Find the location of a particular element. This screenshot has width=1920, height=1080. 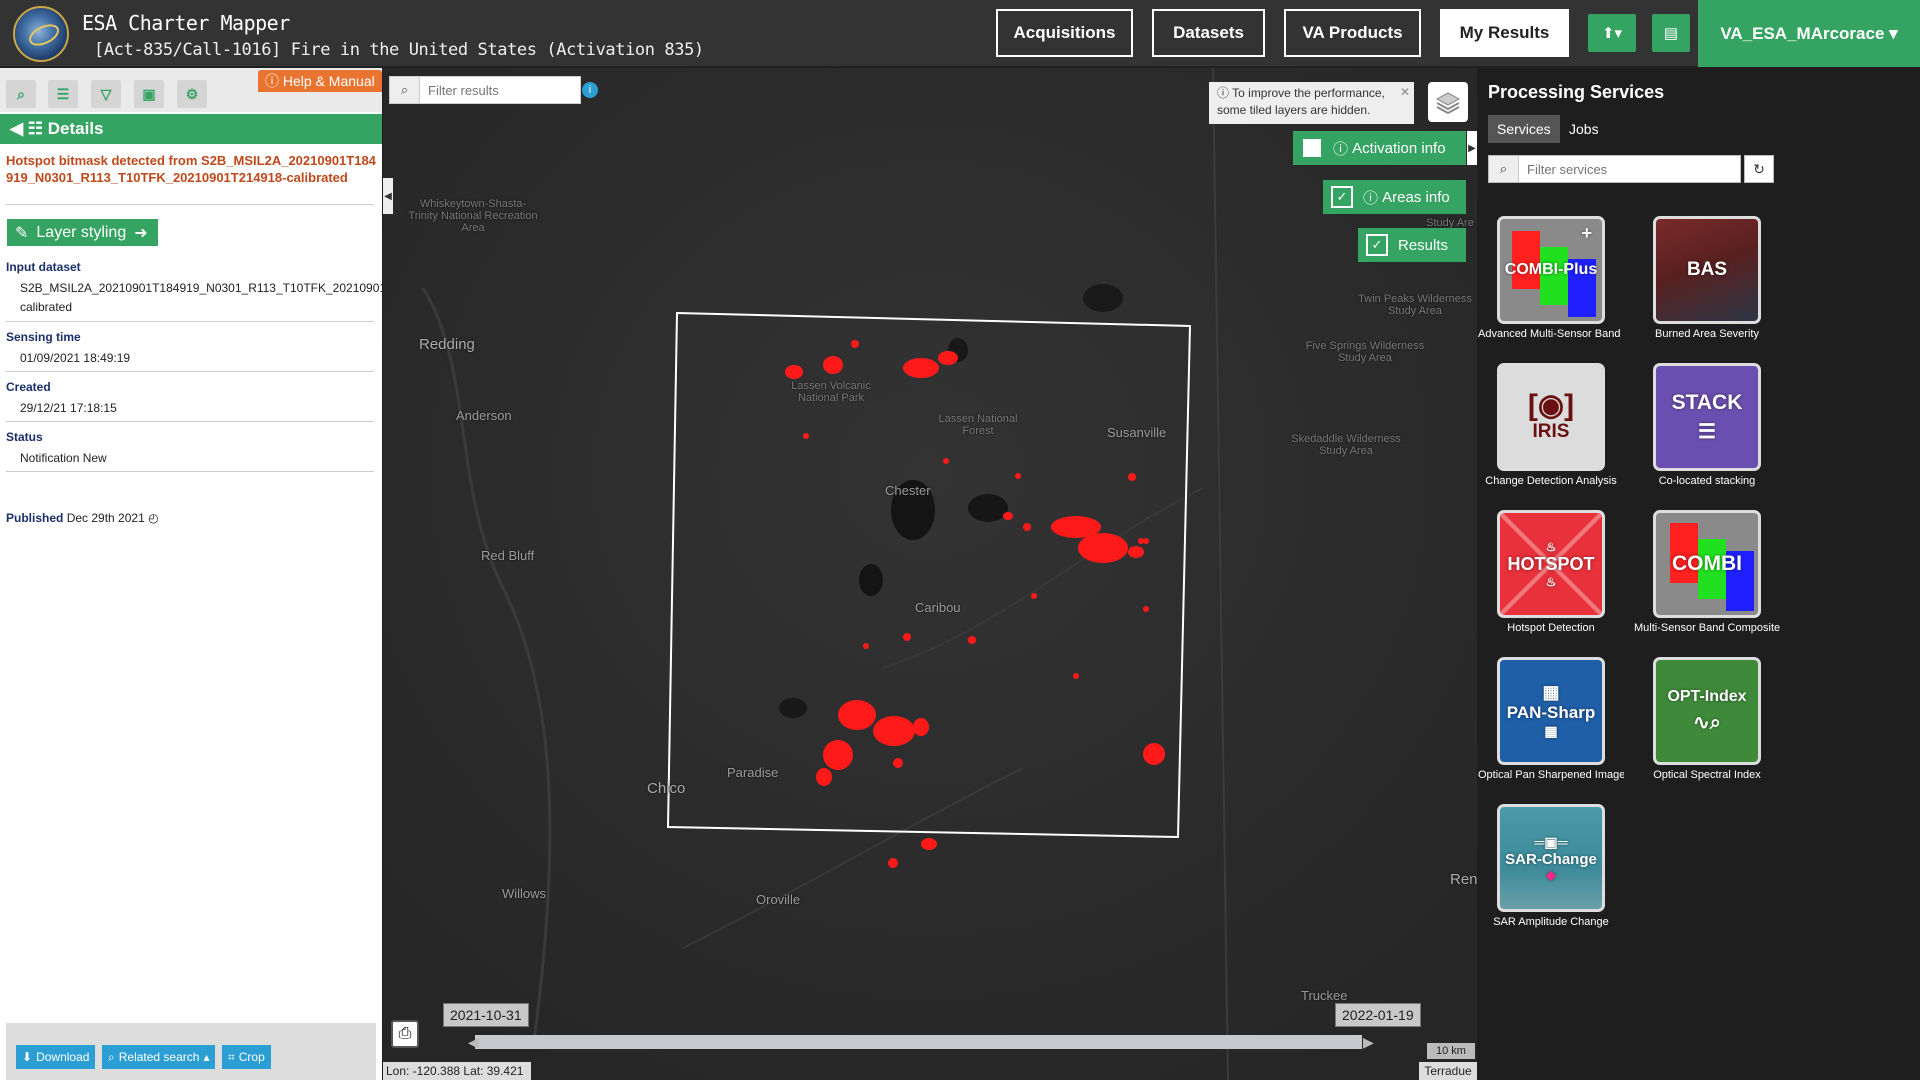

timeline-end-date: 2022-01-19 is located at coordinates (1378, 1015).